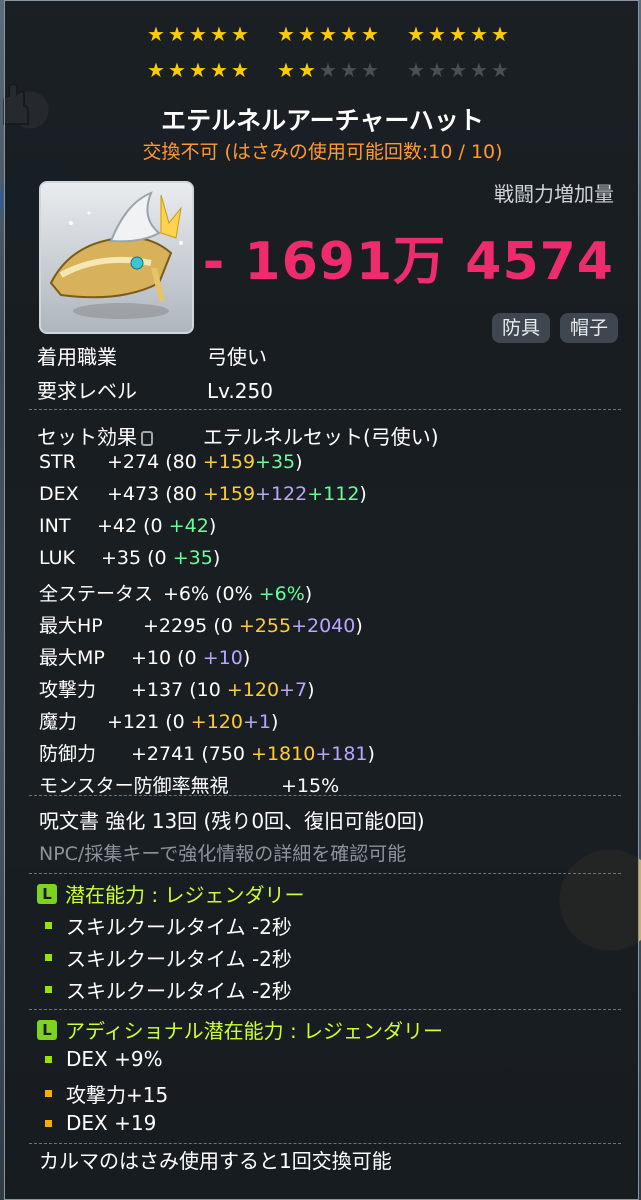  Describe the element at coordinates (265, 626) in the screenshot. I see `stat-flame: +255` at that location.